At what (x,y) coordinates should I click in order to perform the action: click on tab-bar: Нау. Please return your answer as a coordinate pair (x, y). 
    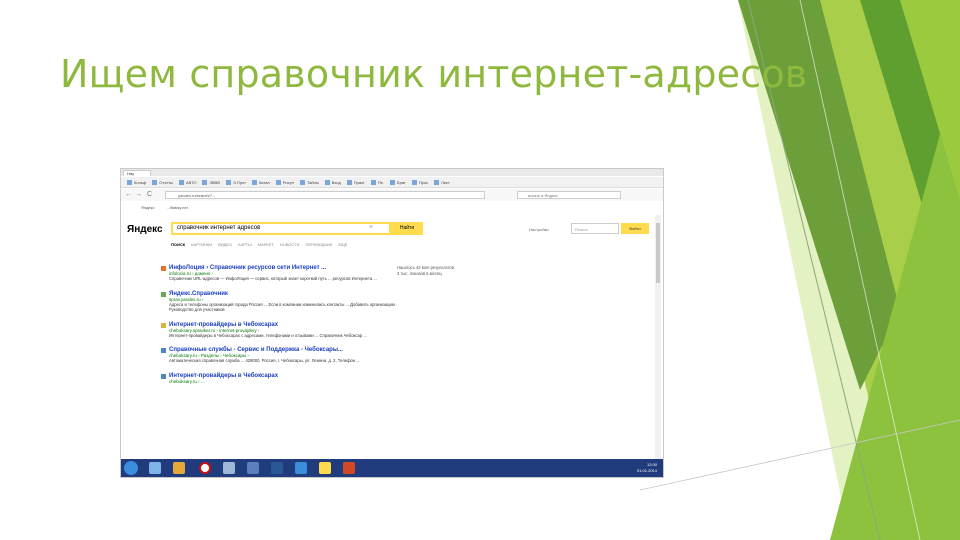
    Looking at the image, I should click on (392, 172).